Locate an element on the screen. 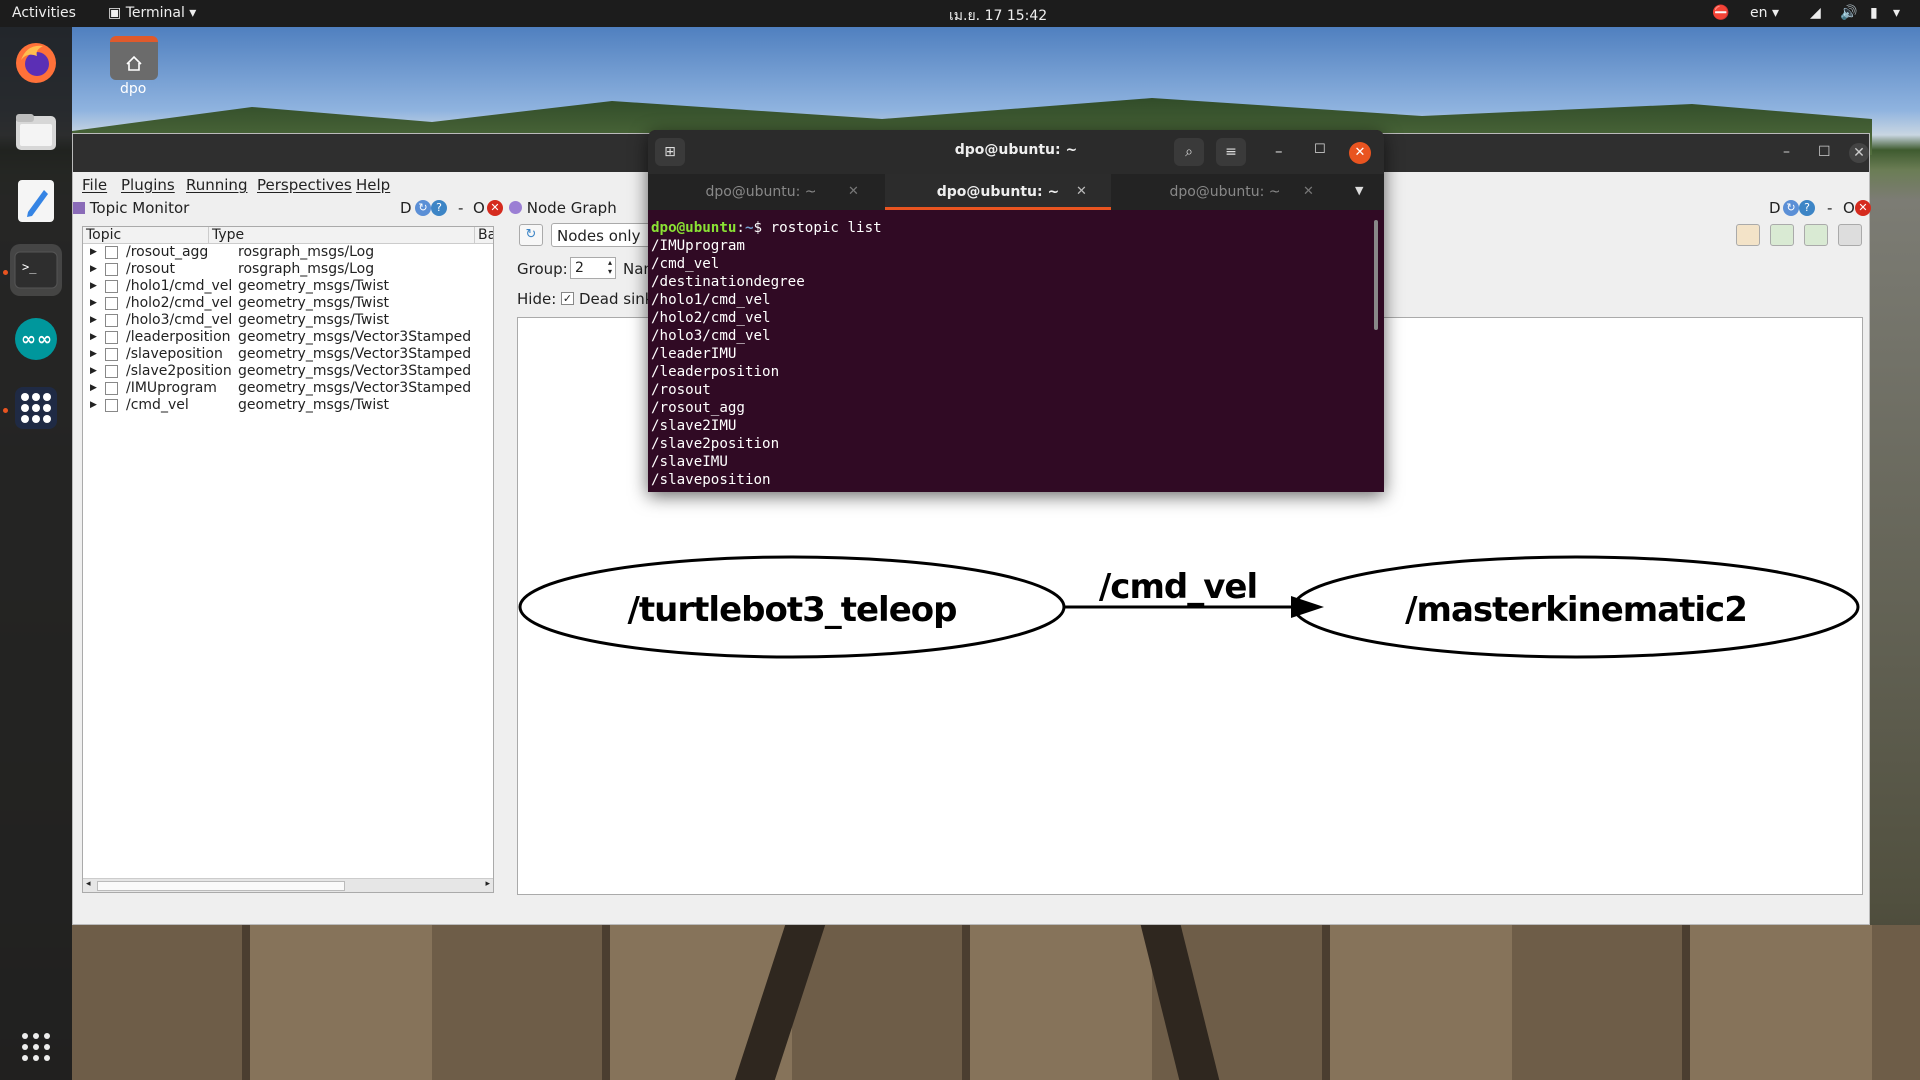  show-apps-icon is located at coordinates (36, 1047).